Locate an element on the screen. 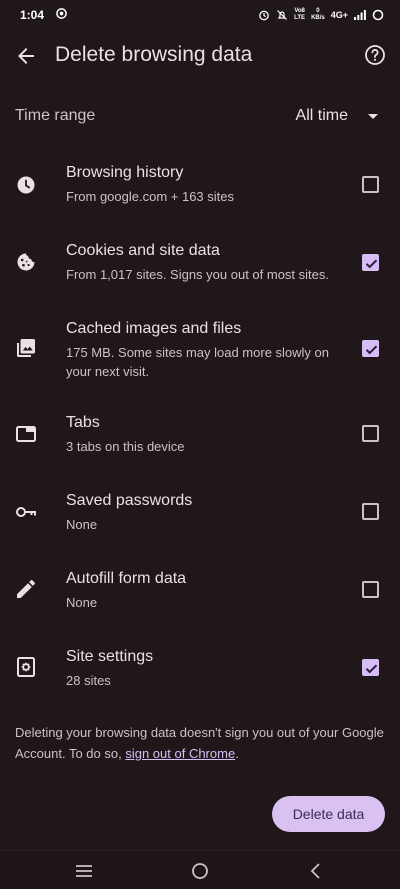 This screenshot has width=400, height=889. option-autofill-form-data: Autofill form data None is located at coordinates (200, 590).